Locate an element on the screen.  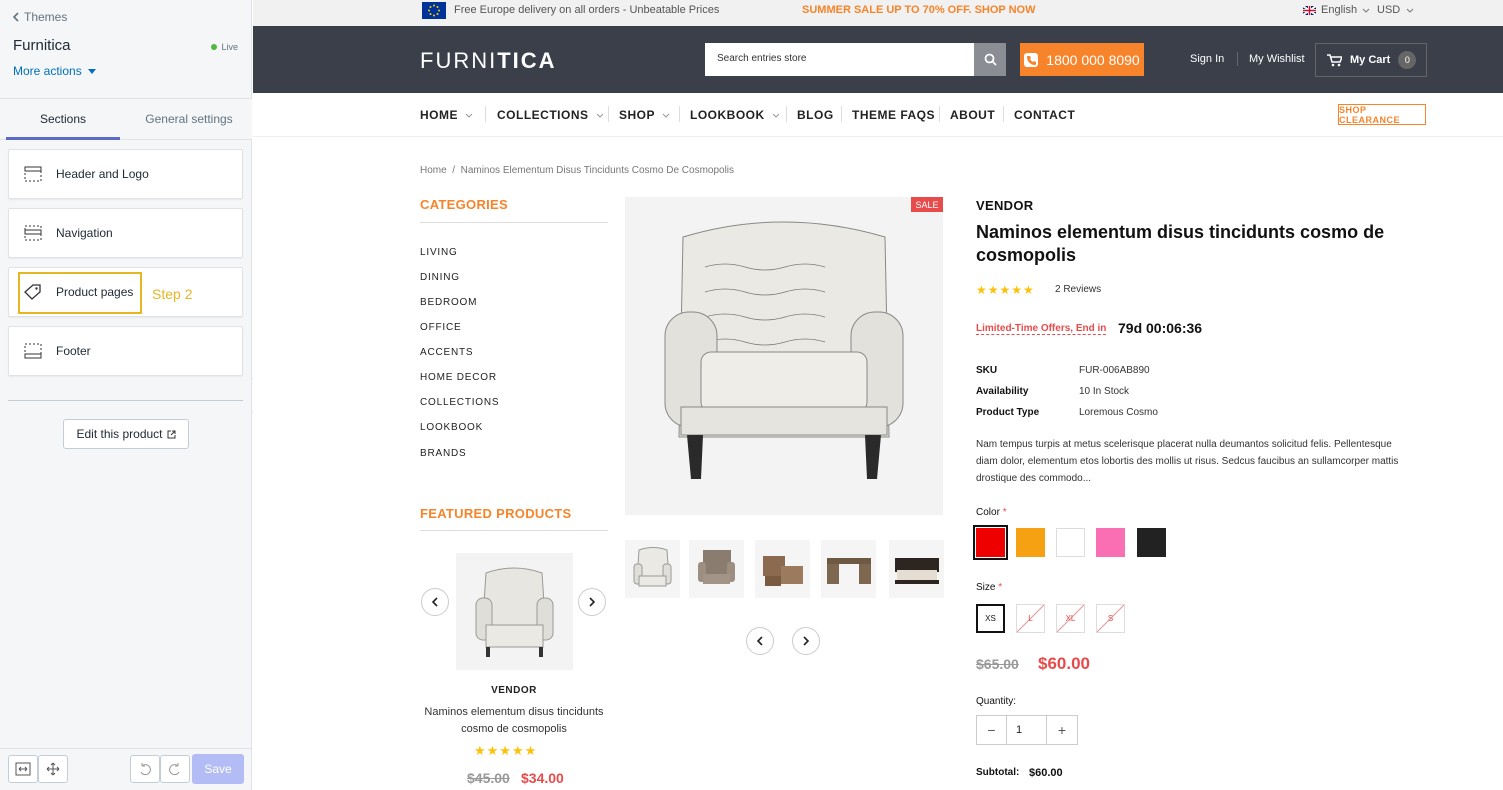
reviews-link: 2 Reviews is located at coordinates (1078, 289).